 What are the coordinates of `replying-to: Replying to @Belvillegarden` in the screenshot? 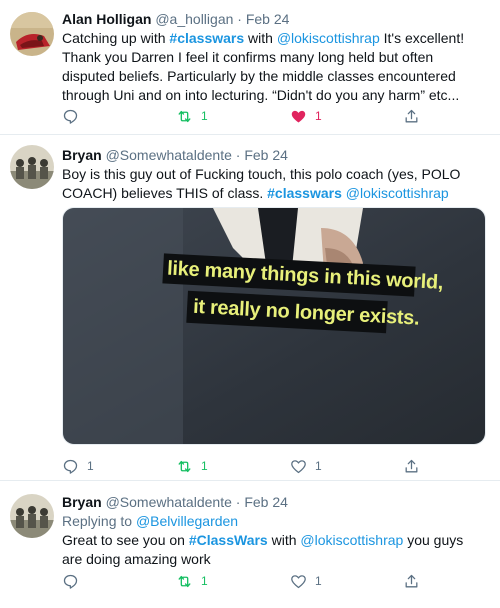 It's located at (274, 521).